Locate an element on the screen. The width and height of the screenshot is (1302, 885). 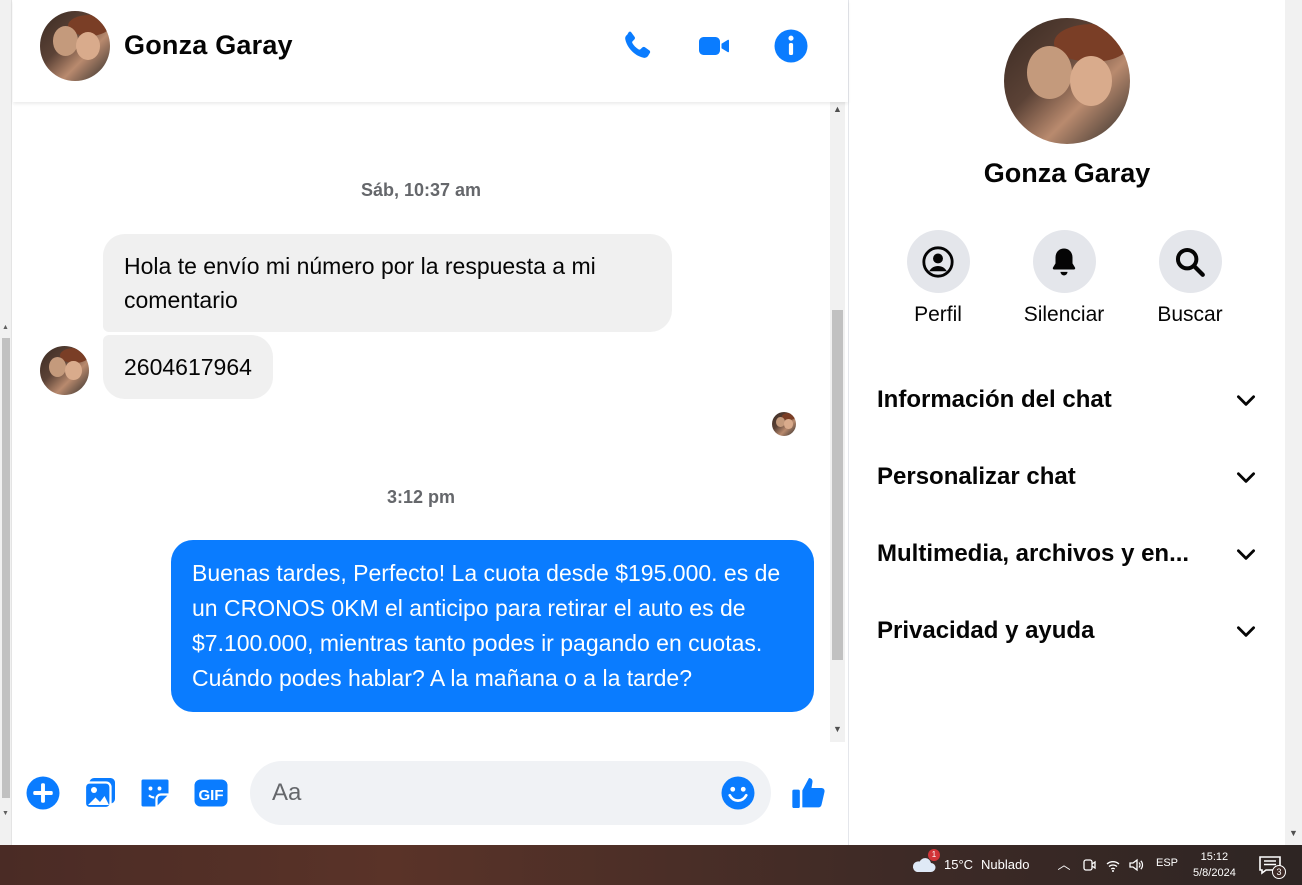
message-composer: GIF is located at coordinates (430, 795).